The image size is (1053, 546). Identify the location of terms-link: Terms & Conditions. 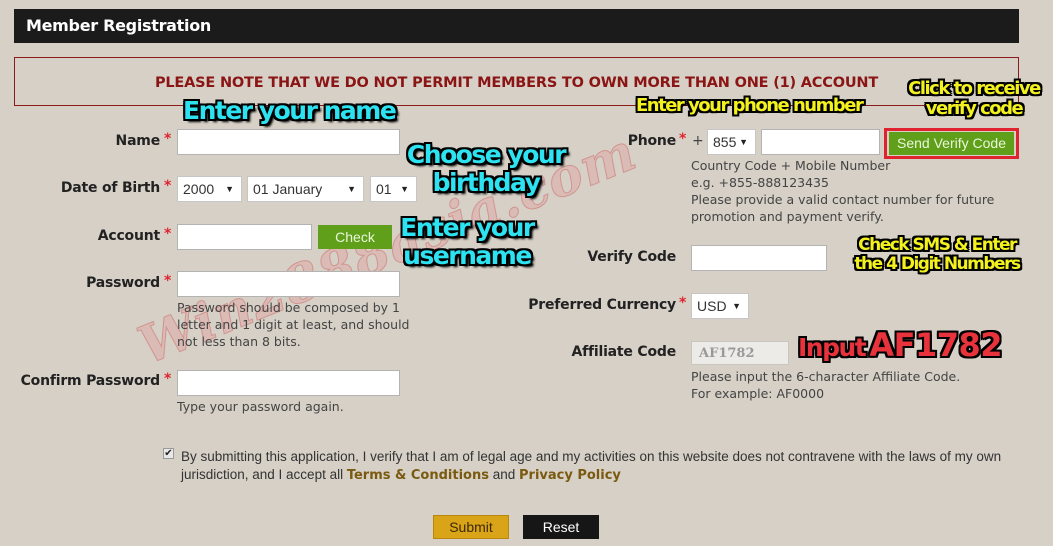
(418, 475).